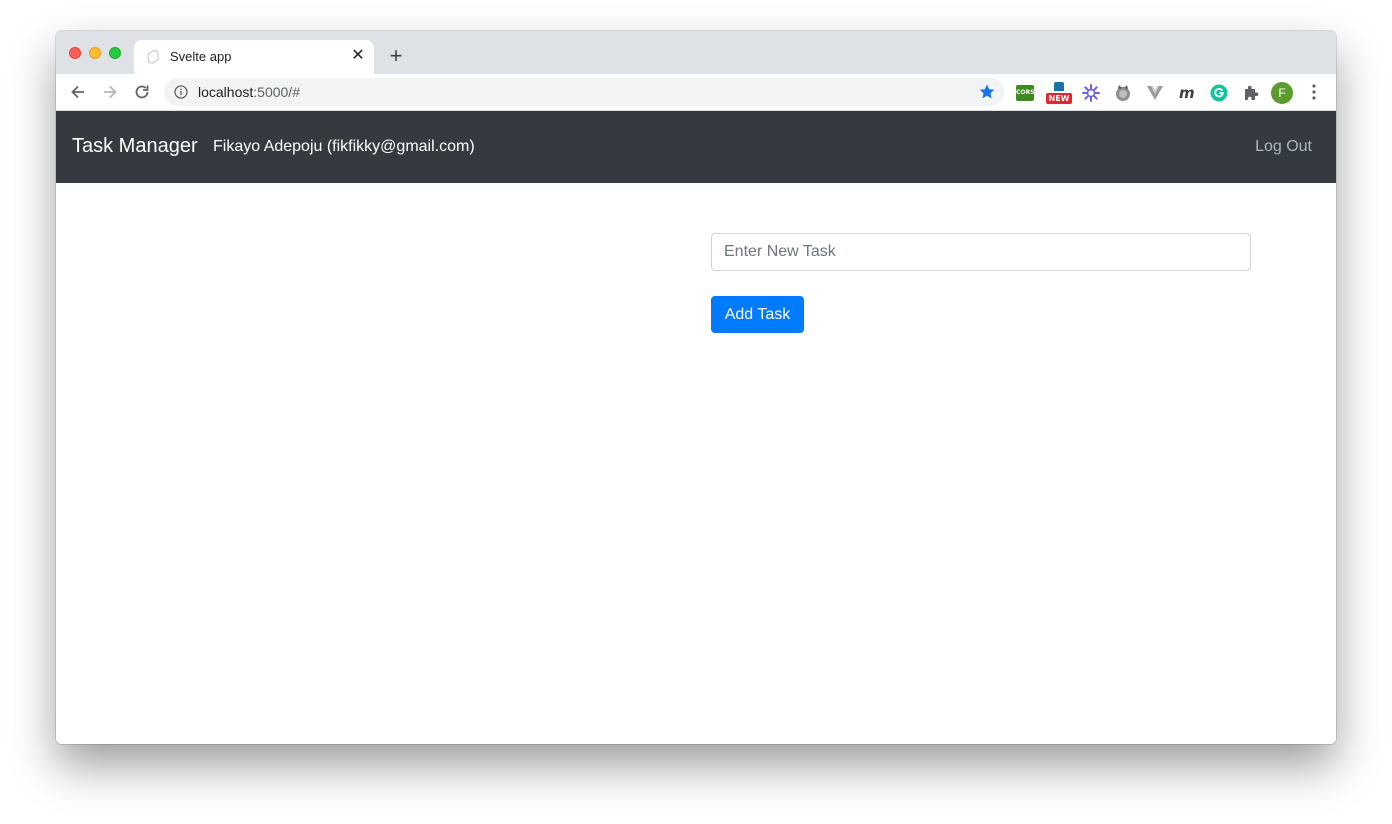 The image size is (1392, 824). I want to click on m-icon: m, so click(1187, 93).